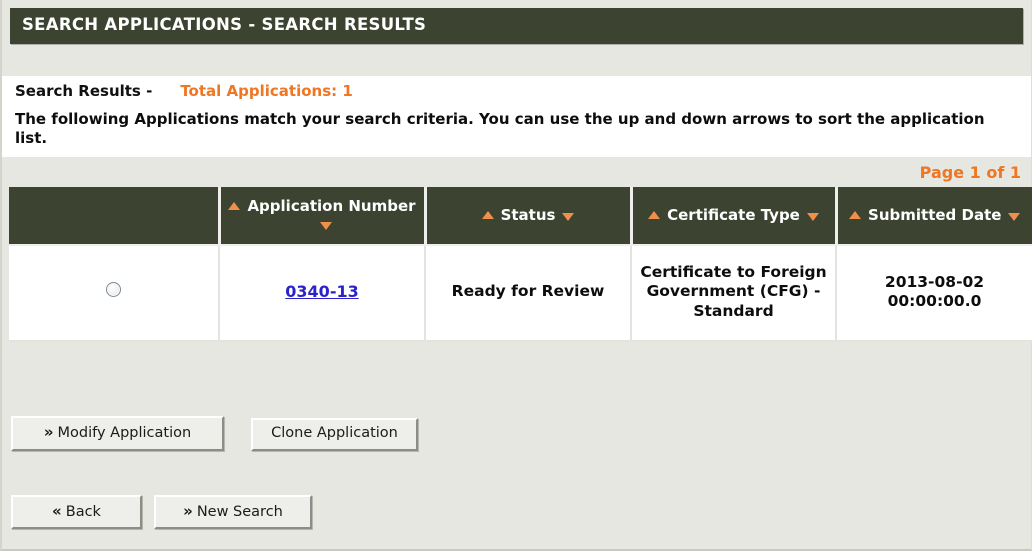  What do you see at coordinates (516, 512) in the screenshot?
I see `navigation-action-row: «Back » New Search` at bounding box center [516, 512].